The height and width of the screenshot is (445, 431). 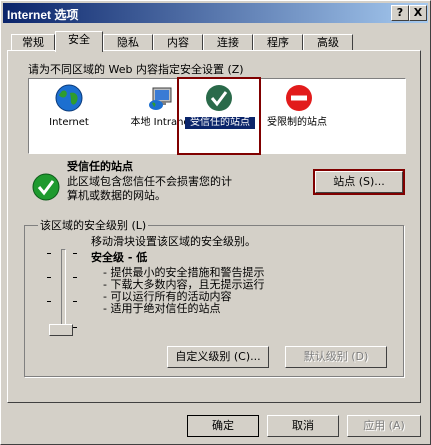 What do you see at coordinates (400, 13) in the screenshot?
I see `help-button: ?` at bounding box center [400, 13].